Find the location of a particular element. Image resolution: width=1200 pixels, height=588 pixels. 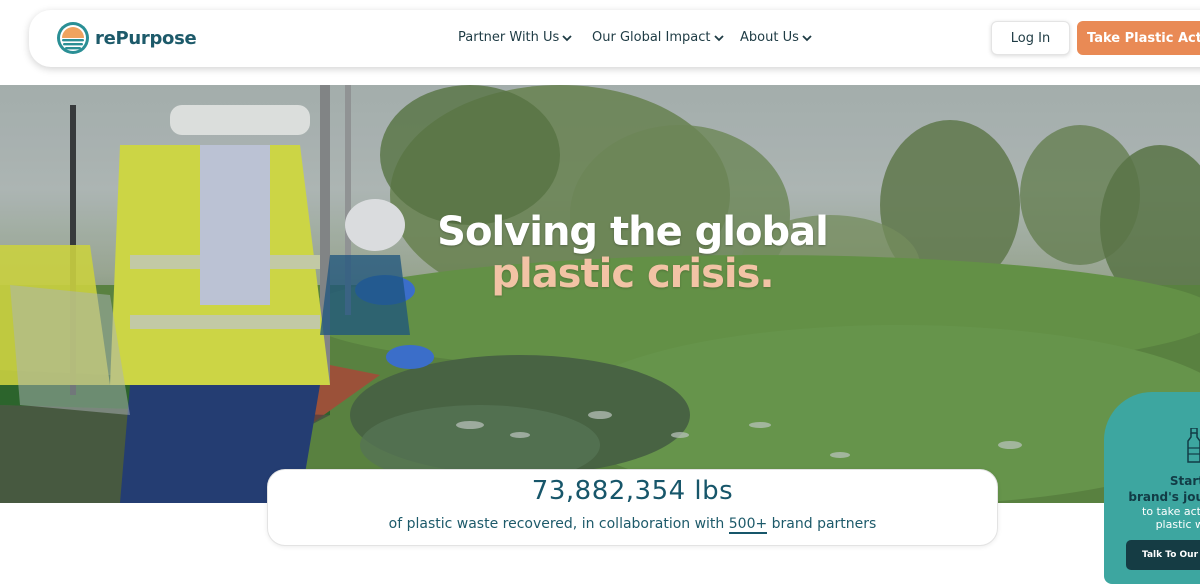

panel-text-line-2: plastic w is located at coordinates (1177, 524).